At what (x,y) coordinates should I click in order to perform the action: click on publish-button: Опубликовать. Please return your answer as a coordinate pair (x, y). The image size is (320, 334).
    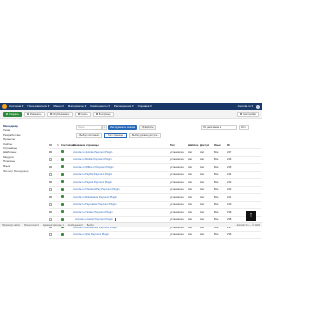
    Looking at the image, I should click on (59, 114).